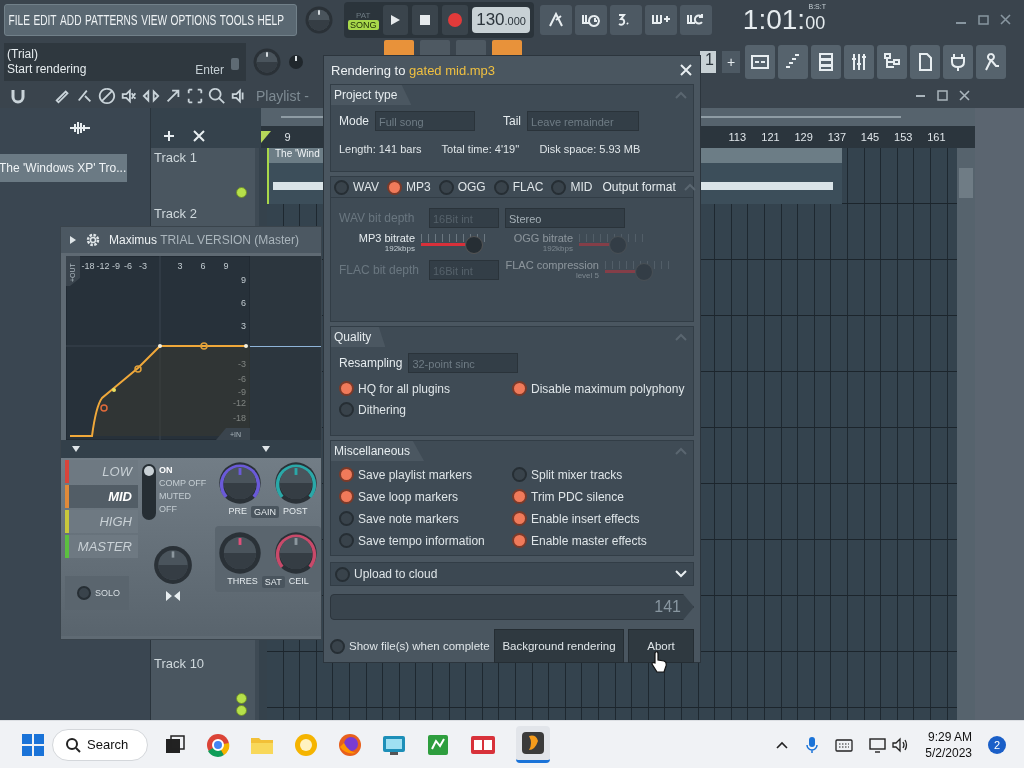 The image size is (1024, 768). What do you see at coordinates (870, 137) in the screenshot?
I see `bar-number: 145` at bounding box center [870, 137].